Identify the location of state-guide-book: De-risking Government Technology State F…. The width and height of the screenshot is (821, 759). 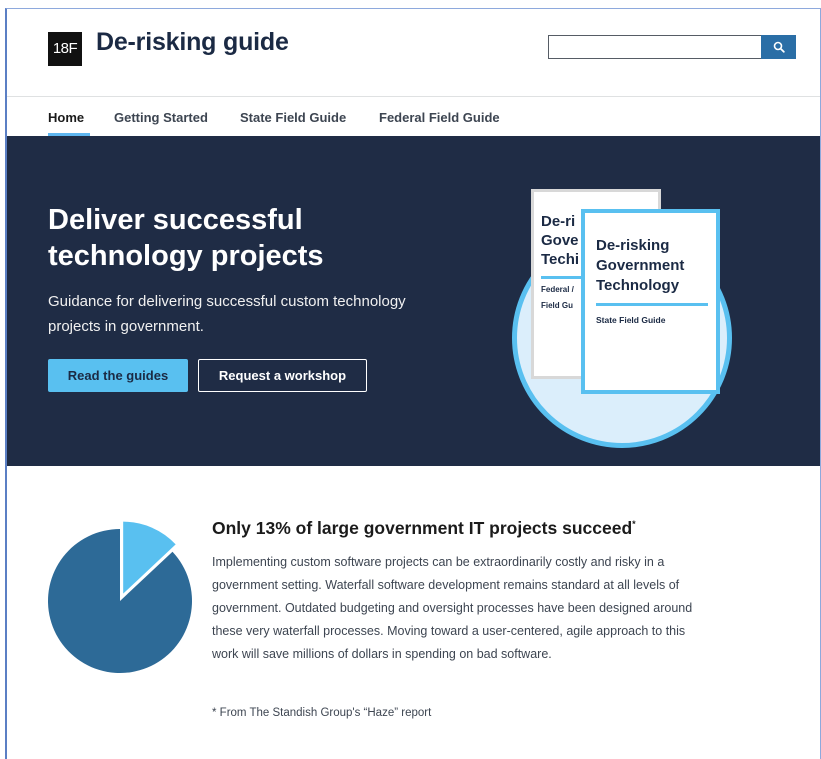
(650, 301).